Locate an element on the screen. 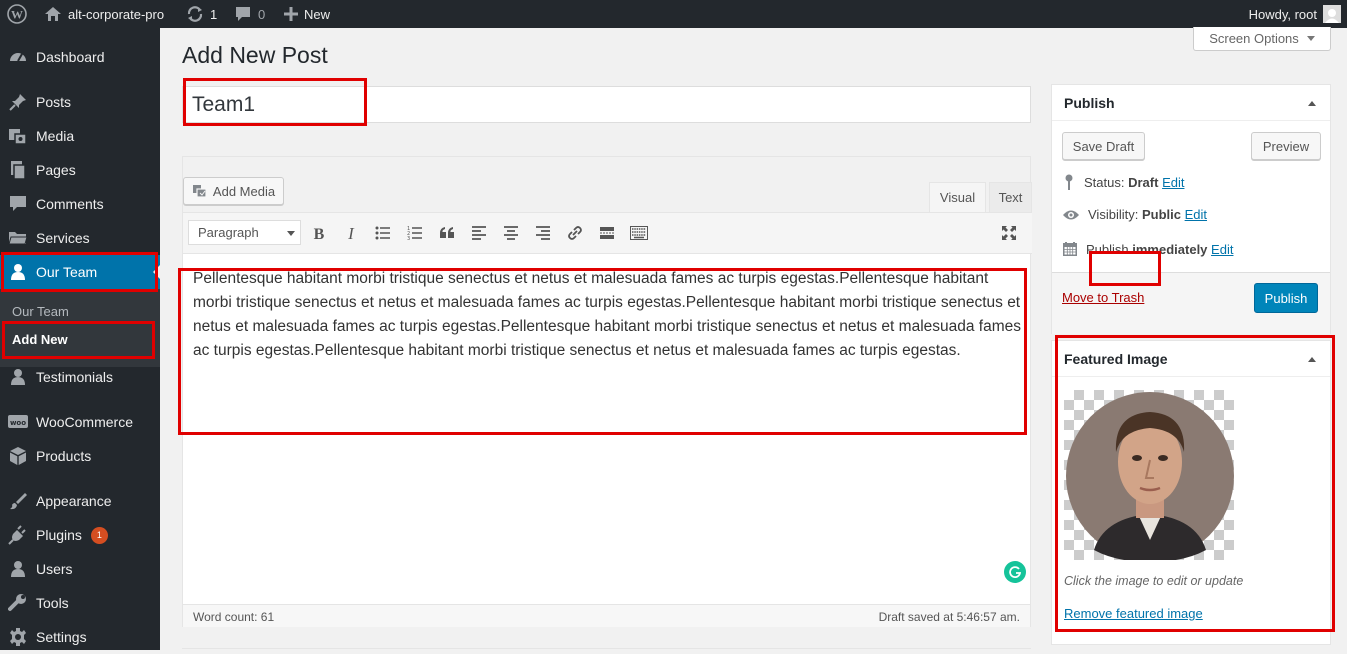  fullscreen-icon is located at coordinates (1009, 233).